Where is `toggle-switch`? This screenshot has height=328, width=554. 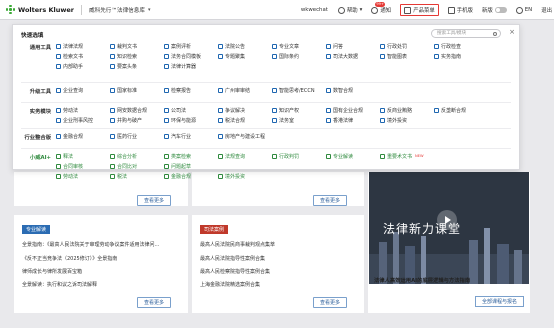 toggle-switch is located at coordinates (500, 10).